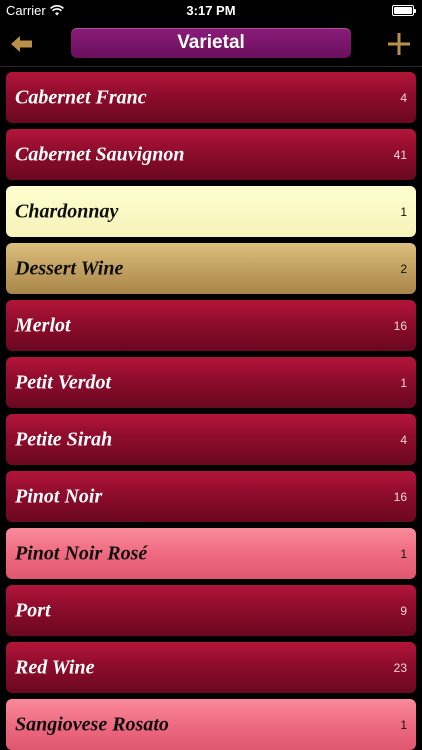 The image size is (422, 750). What do you see at coordinates (63, 382) in the screenshot?
I see `varietal-name: Petit Verdot` at bounding box center [63, 382].